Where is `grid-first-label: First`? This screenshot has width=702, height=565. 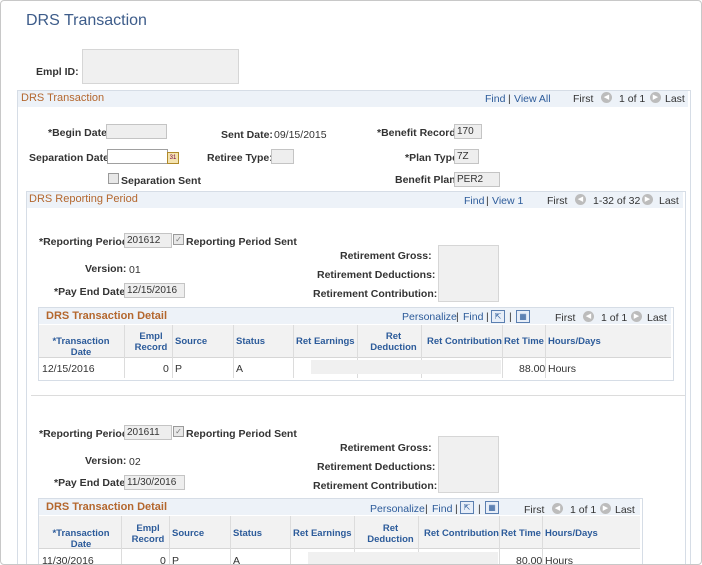
grid-first-label: First is located at coordinates (565, 318).